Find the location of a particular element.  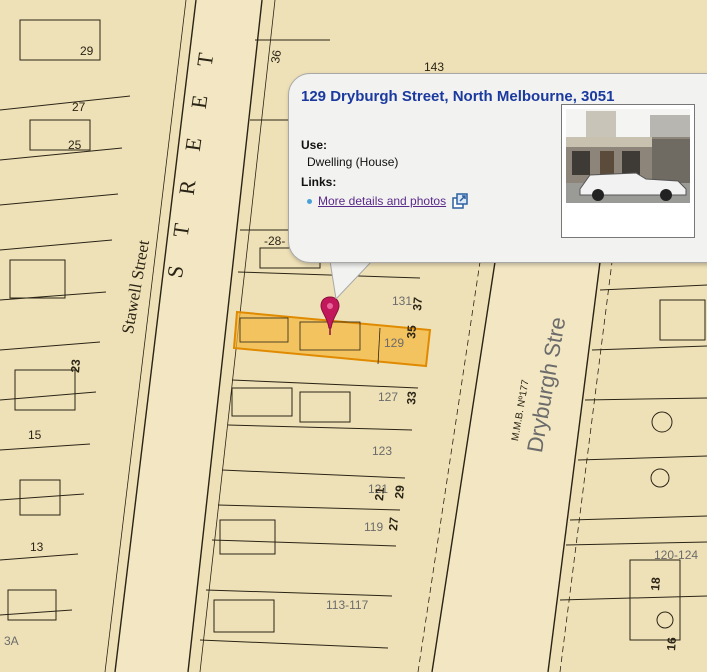

property-photo-frame is located at coordinates (628, 171).